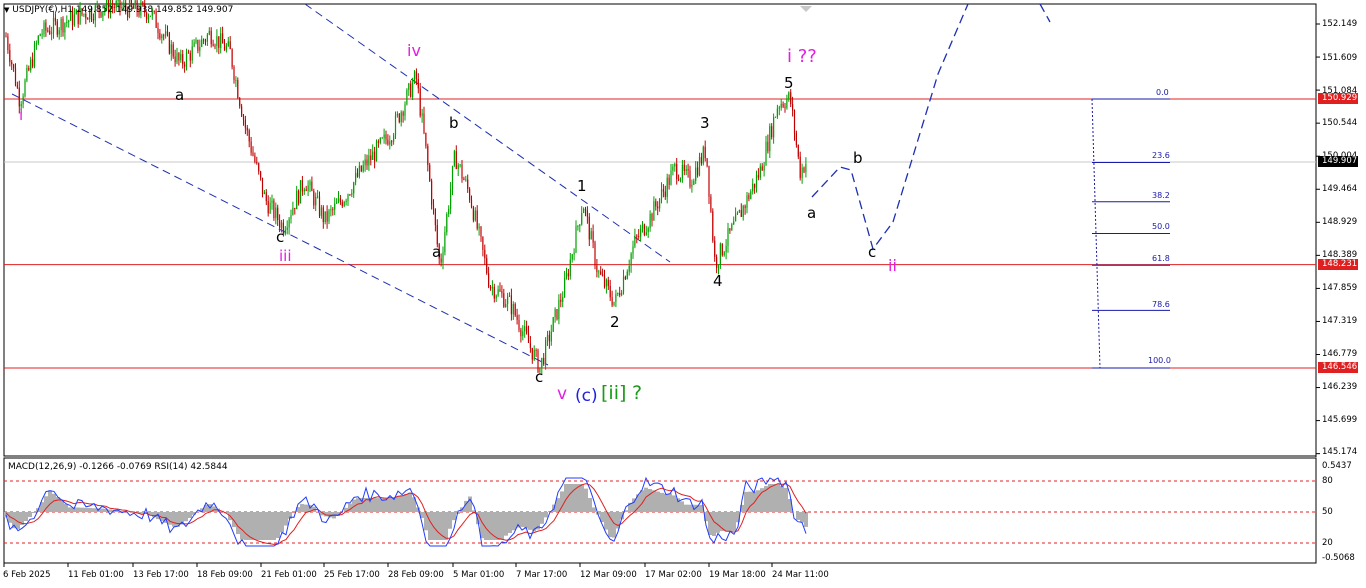 The height and width of the screenshot is (588, 1366). What do you see at coordinates (1338, 161) in the screenshot?
I see `price-label-current: 149.907` at bounding box center [1338, 161].